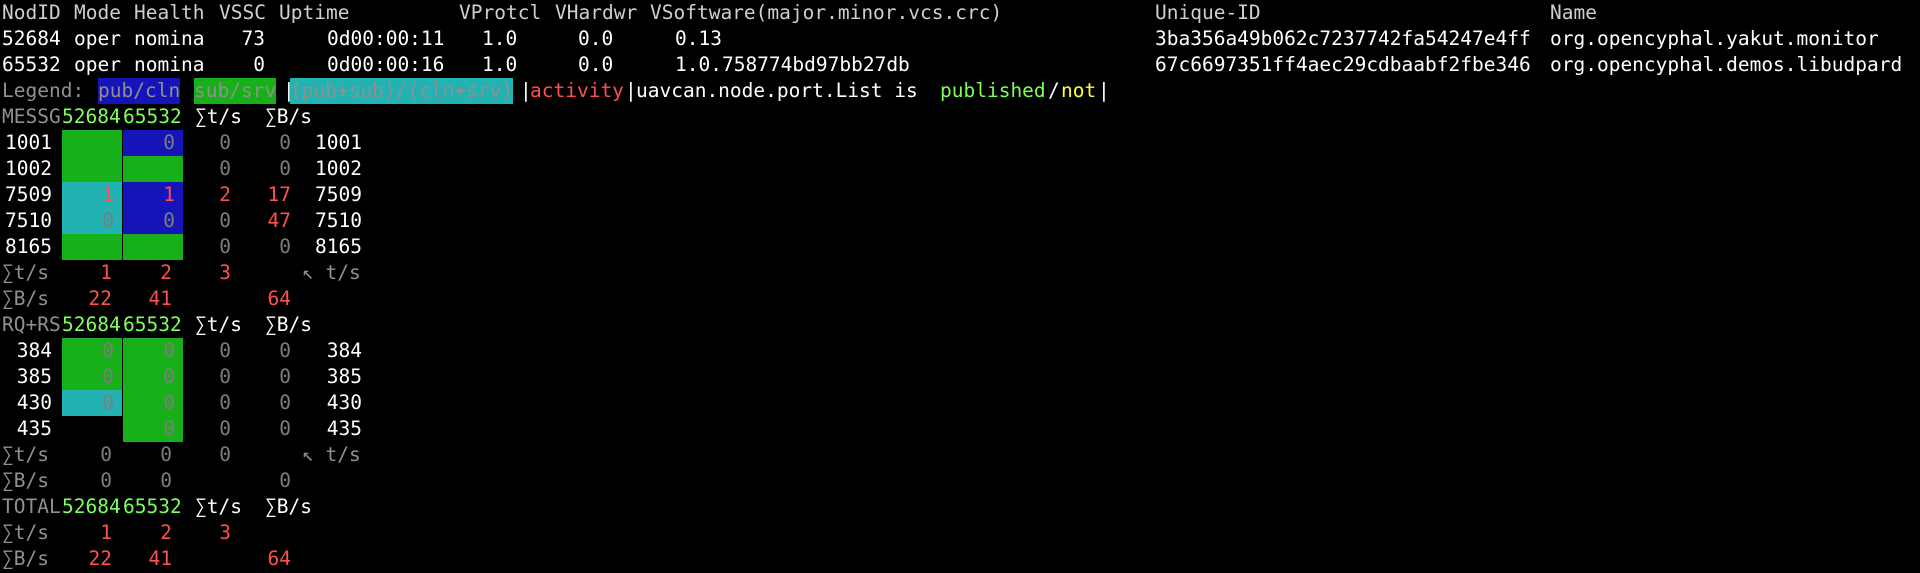  What do you see at coordinates (1054, 90) in the screenshot?
I see `legend-slash: /` at bounding box center [1054, 90].